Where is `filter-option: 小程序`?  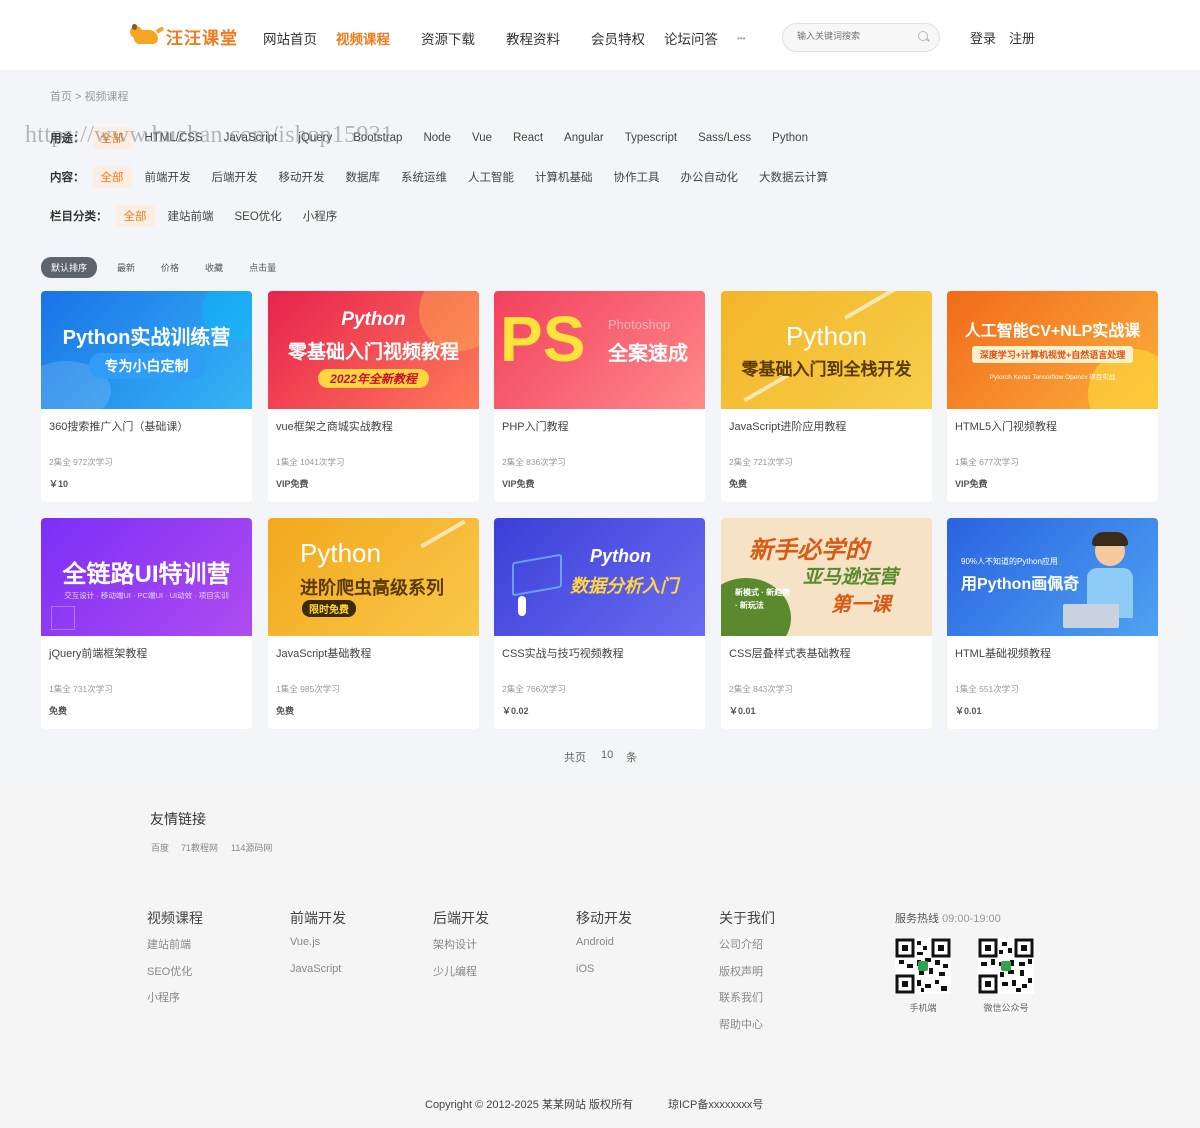 filter-option: 小程序 is located at coordinates (320, 216).